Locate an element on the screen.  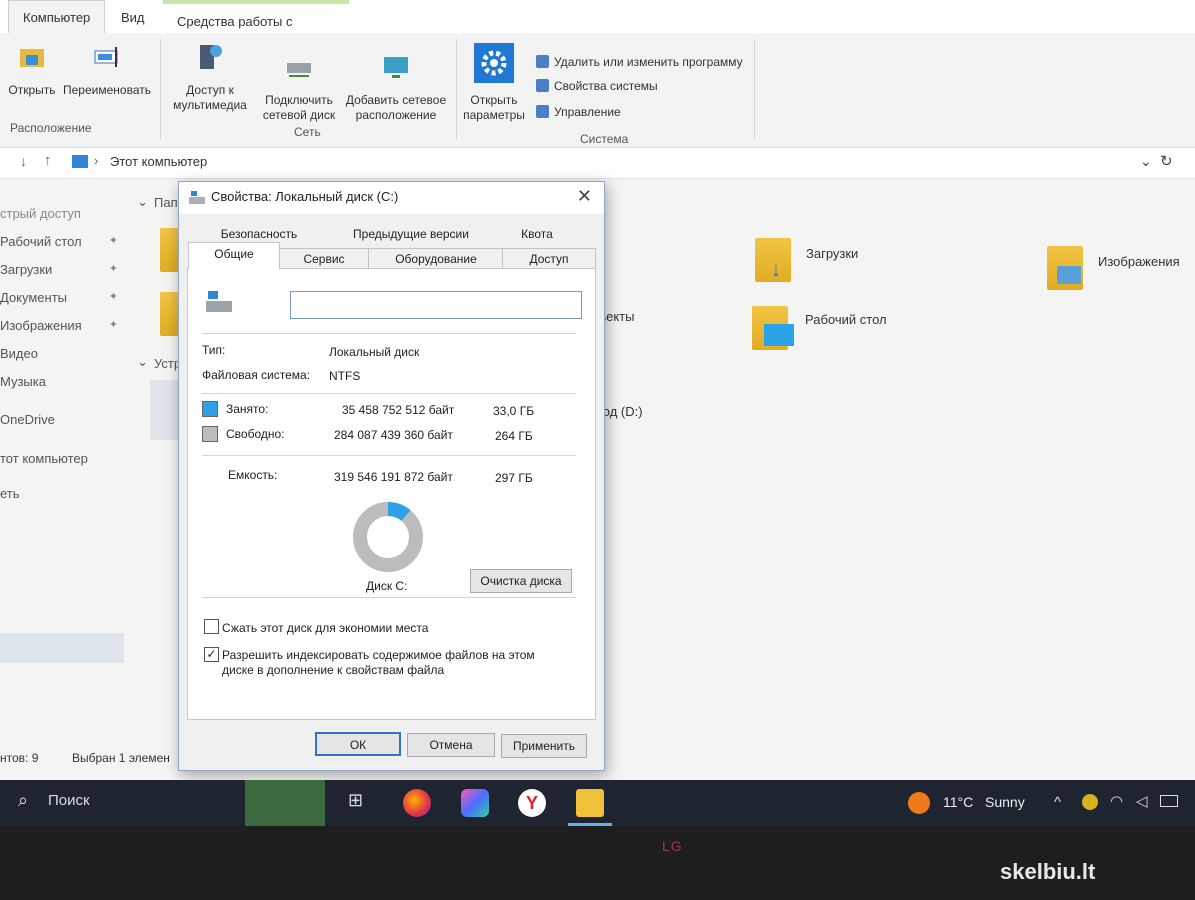
rename-icon is located at coordinates (106, 57).